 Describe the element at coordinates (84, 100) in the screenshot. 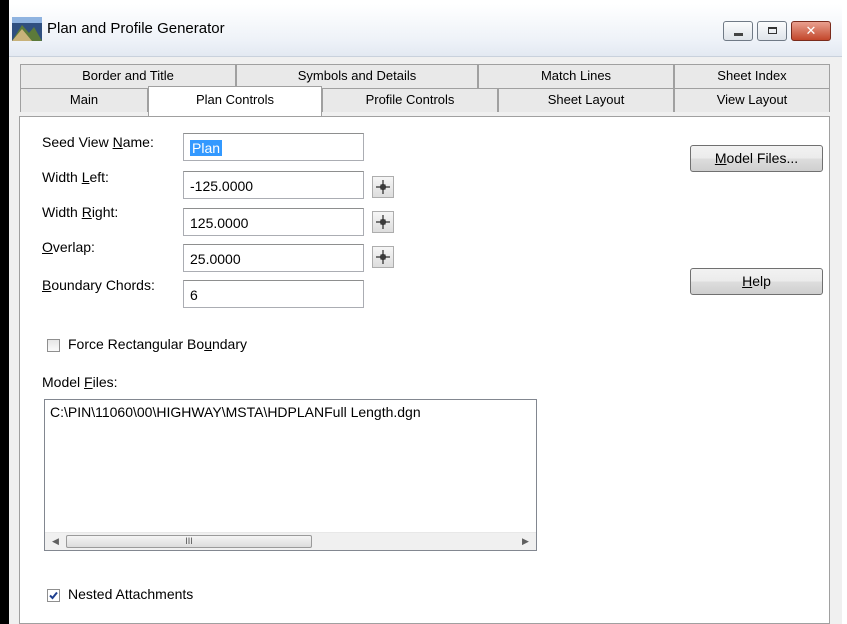

I see `tab-main: Main` at that location.